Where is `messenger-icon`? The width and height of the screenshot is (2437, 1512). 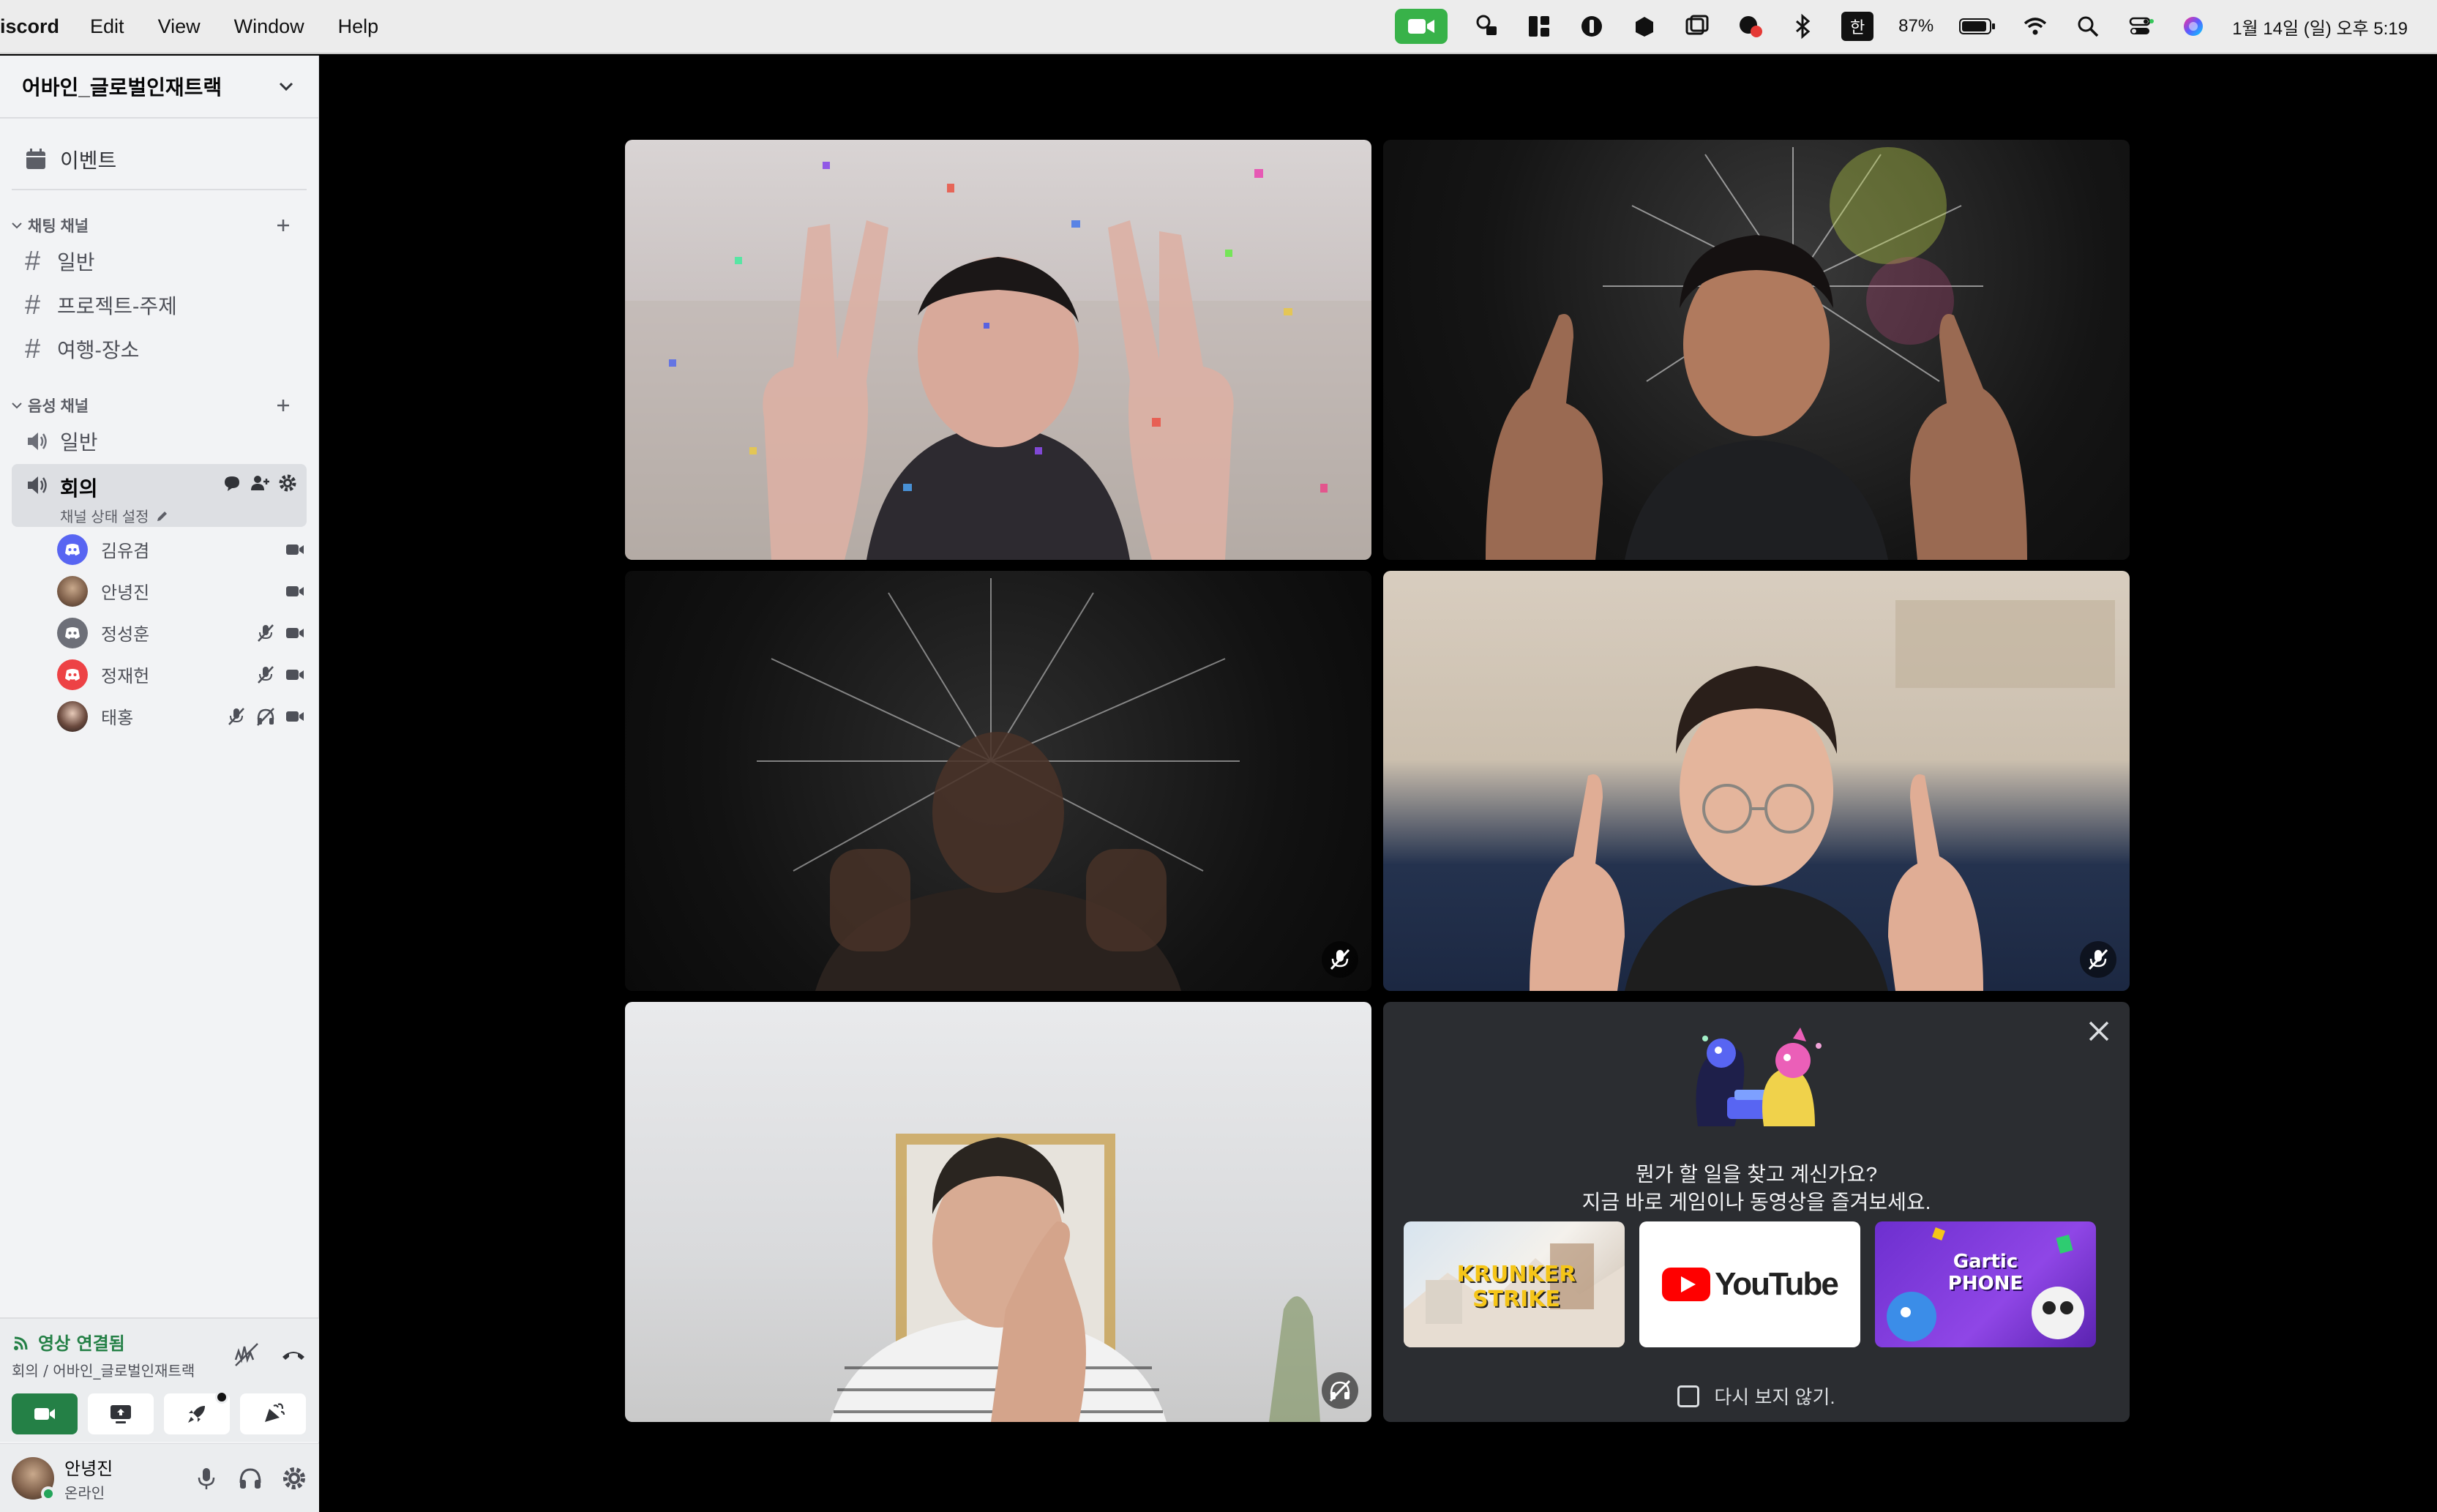
messenger-icon is located at coordinates (1750, 26).